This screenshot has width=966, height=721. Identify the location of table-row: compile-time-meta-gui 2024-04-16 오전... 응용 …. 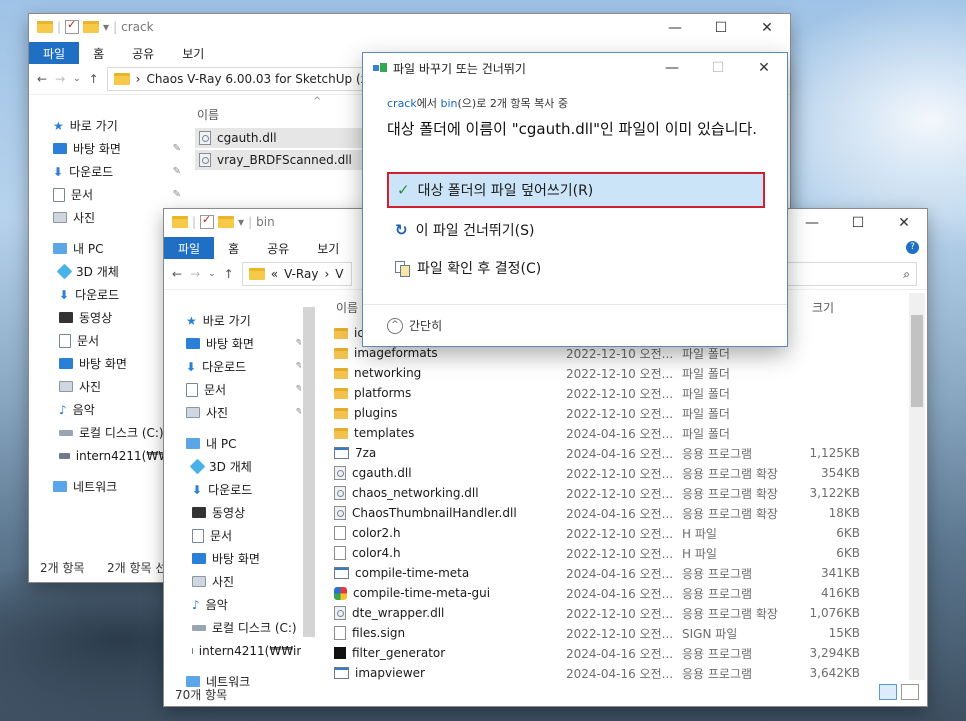
(597, 593).